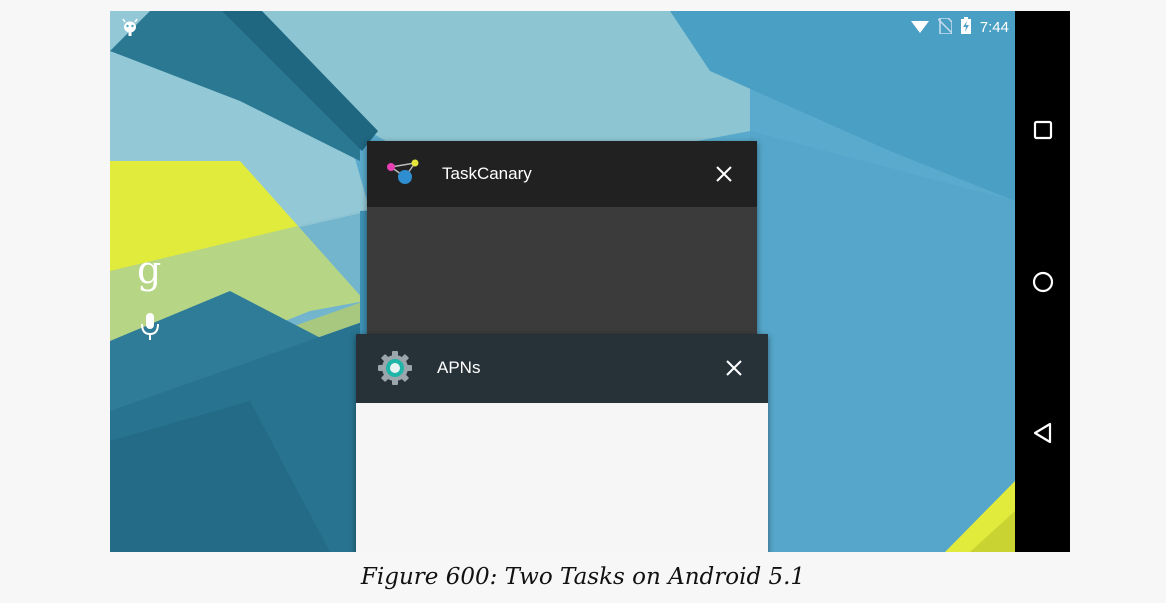 The image size is (1166, 603). What do you see at coordinates (130, 29) in the screenshot?
I see `android-debug-icon` at bounding box center [130, 29].